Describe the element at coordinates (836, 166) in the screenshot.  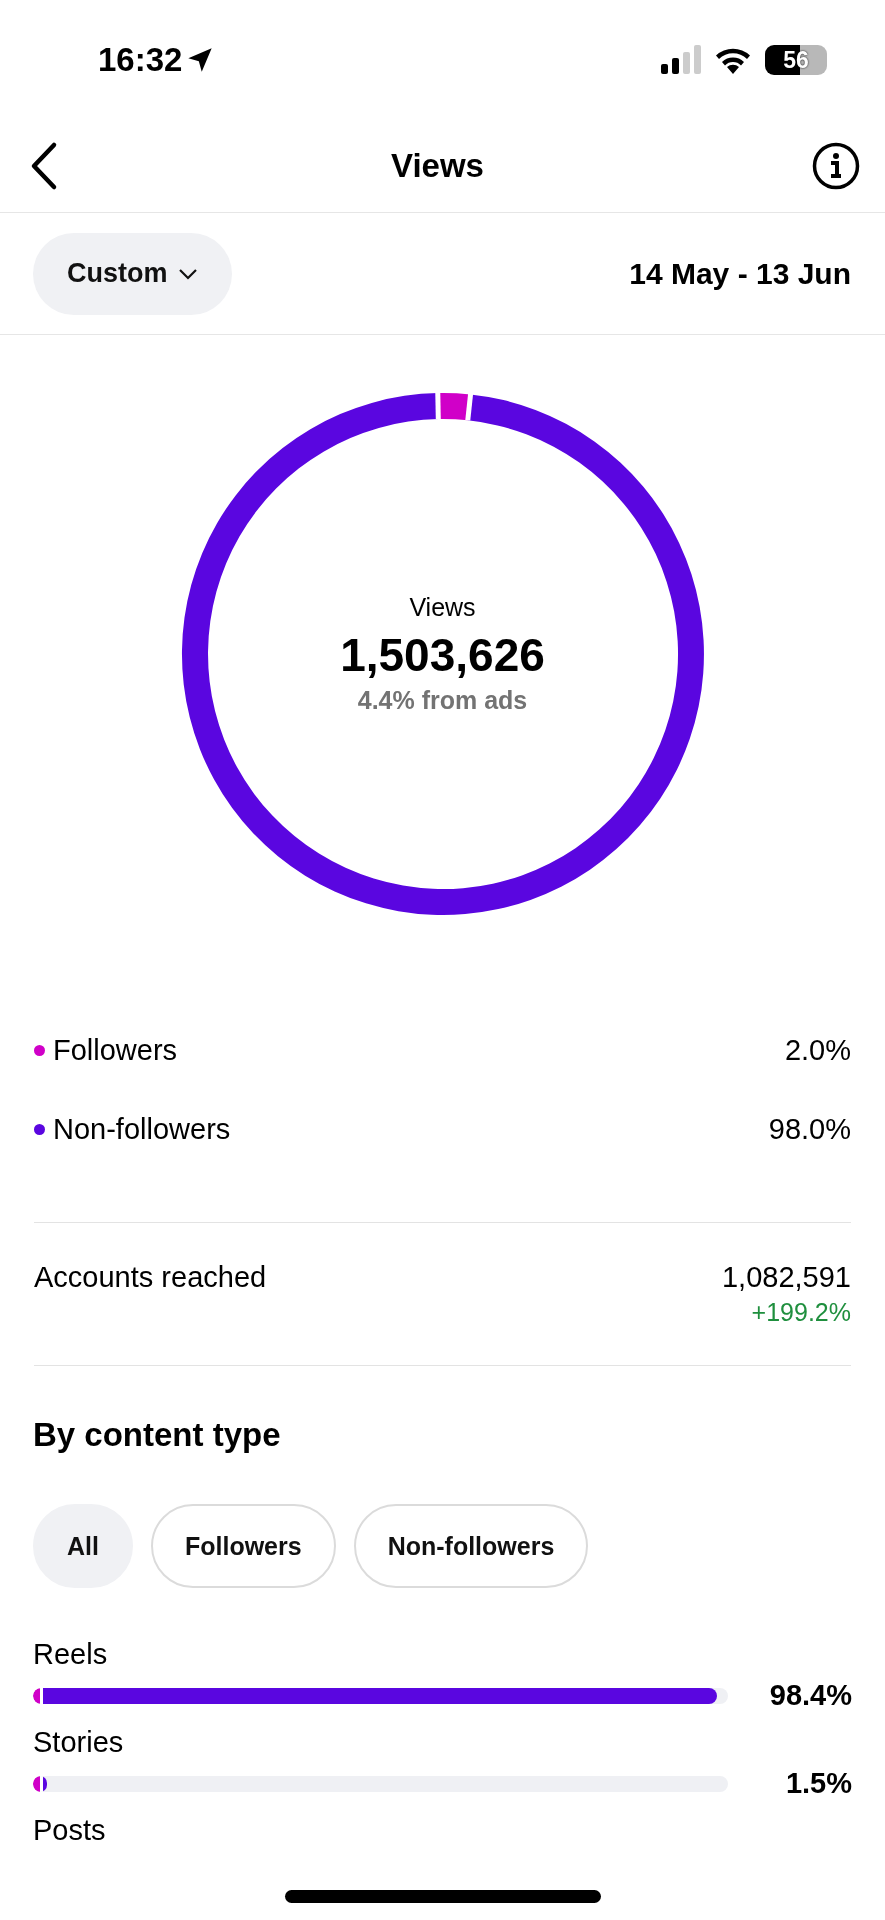
I see `info-icon` at that location.